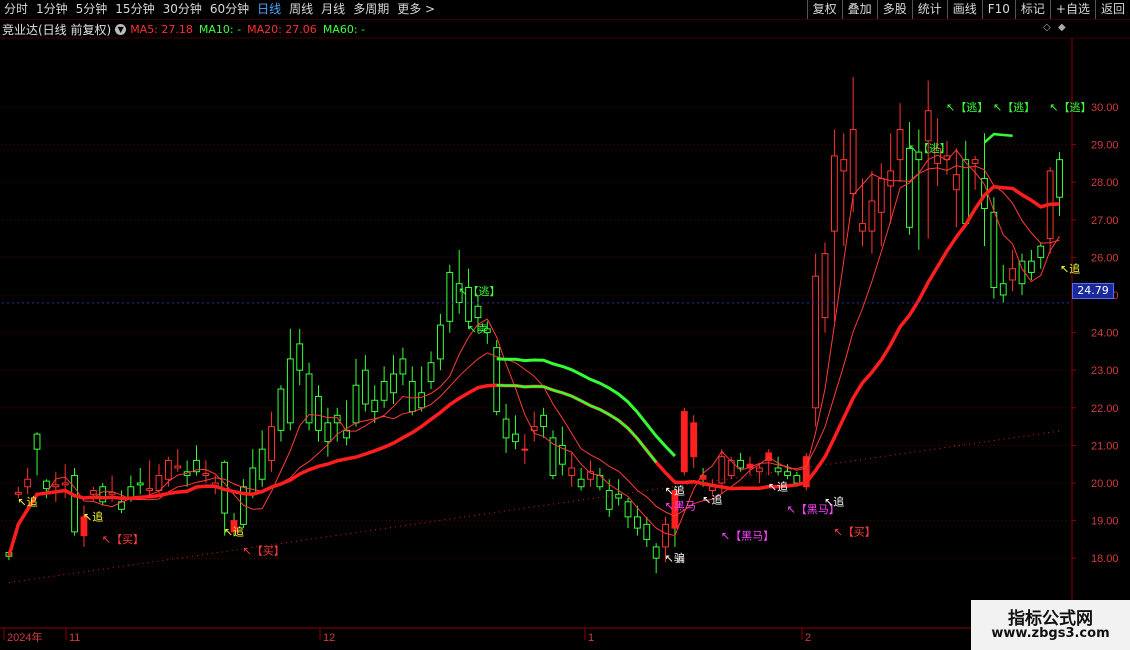 This screenshot has width=1130, height=650. What do you see at coordinates (1105, 221) in the screenshot?
I see `y-tick-label: 27.00` at bounding box center [1105, 221].